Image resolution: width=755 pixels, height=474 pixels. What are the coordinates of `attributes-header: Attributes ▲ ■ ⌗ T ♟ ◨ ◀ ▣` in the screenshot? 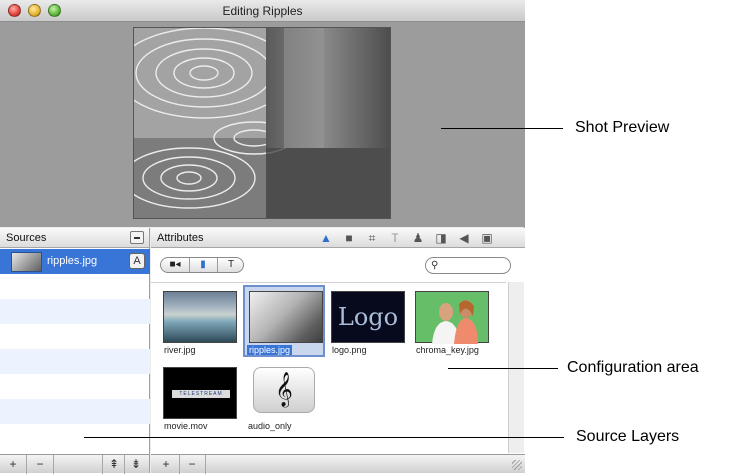 It's located at (338, 238).